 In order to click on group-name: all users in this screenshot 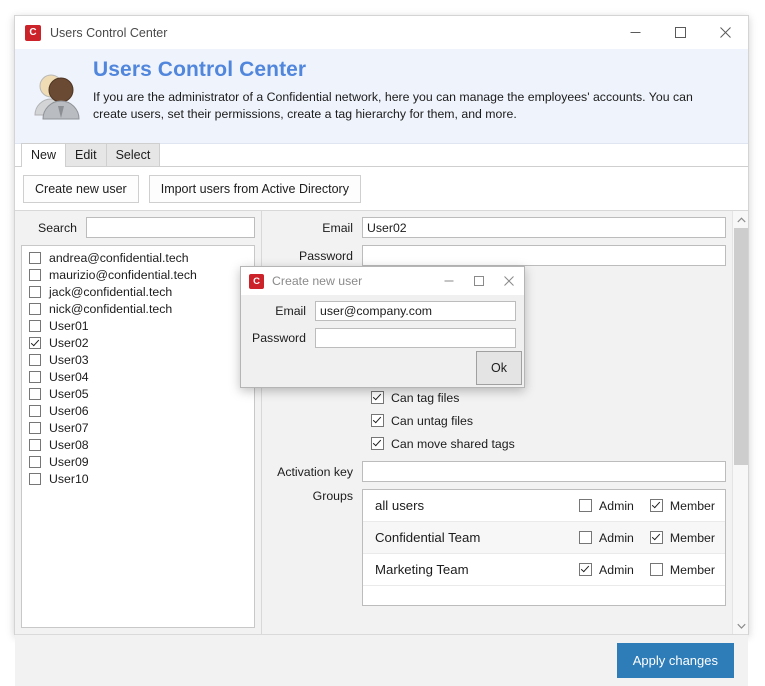, I will do `click(400, 505)`.